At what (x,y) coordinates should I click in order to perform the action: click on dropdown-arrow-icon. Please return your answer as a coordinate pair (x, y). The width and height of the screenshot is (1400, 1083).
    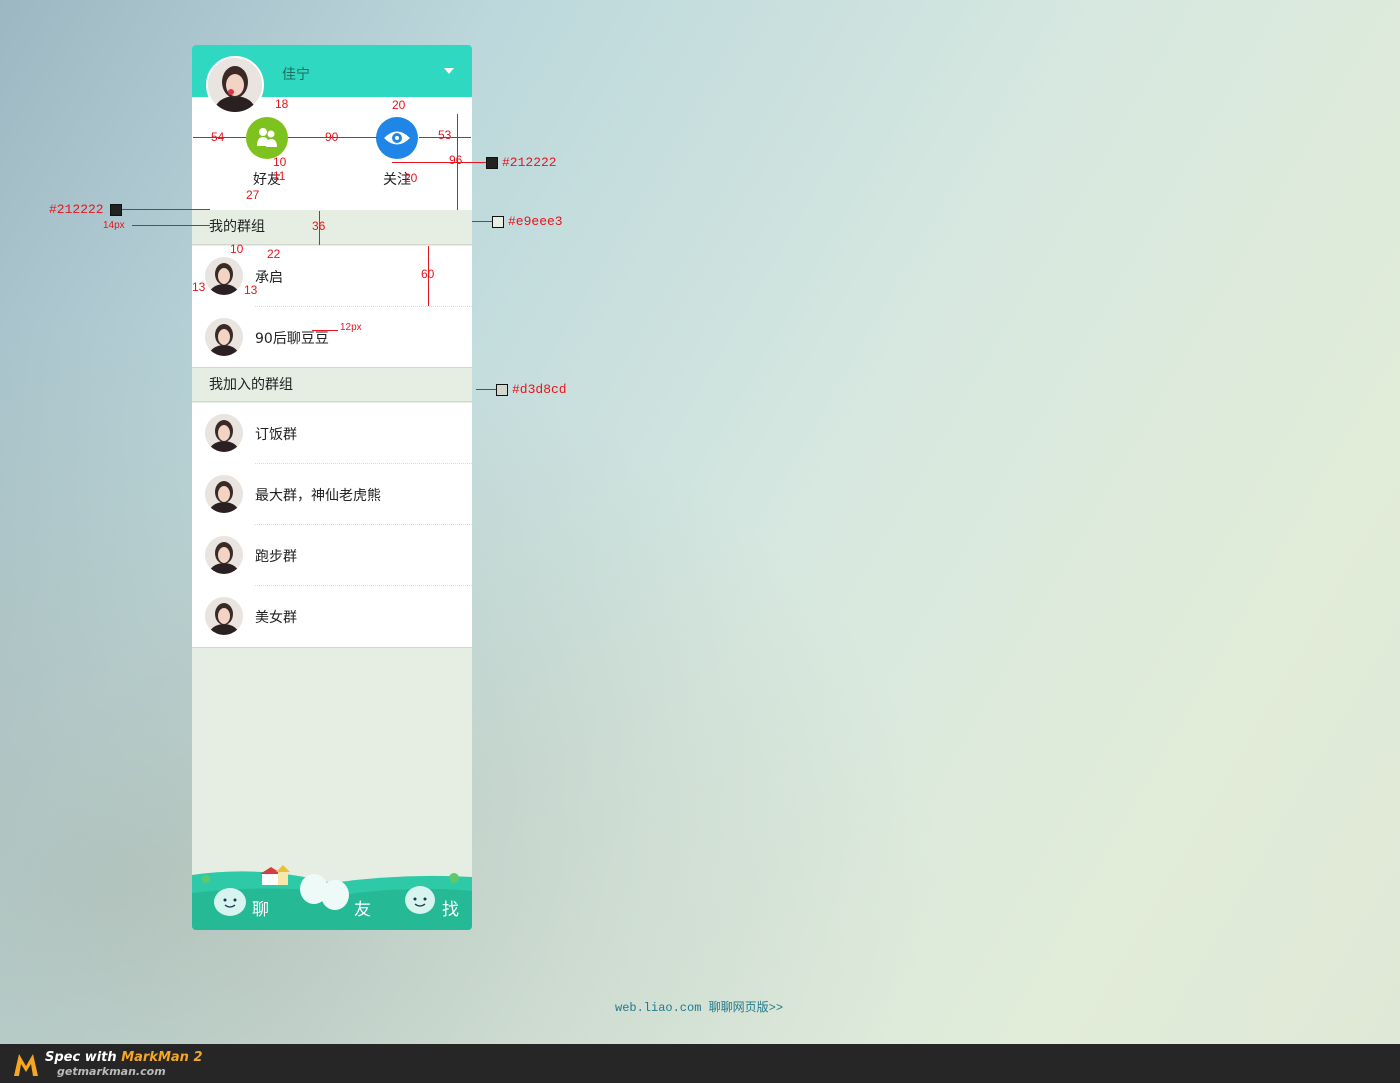
    Looking at the image, I should click on (449, 71).